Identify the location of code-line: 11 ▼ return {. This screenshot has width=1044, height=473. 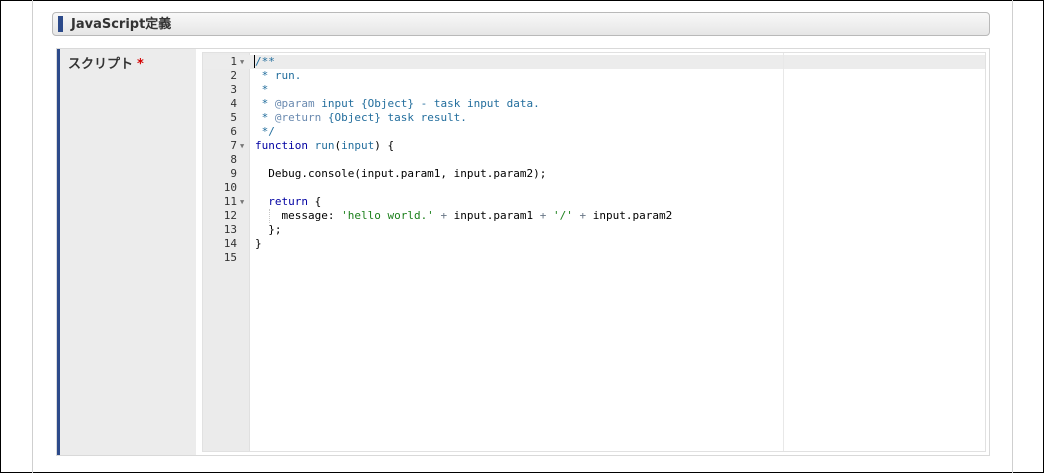
(594, 202).